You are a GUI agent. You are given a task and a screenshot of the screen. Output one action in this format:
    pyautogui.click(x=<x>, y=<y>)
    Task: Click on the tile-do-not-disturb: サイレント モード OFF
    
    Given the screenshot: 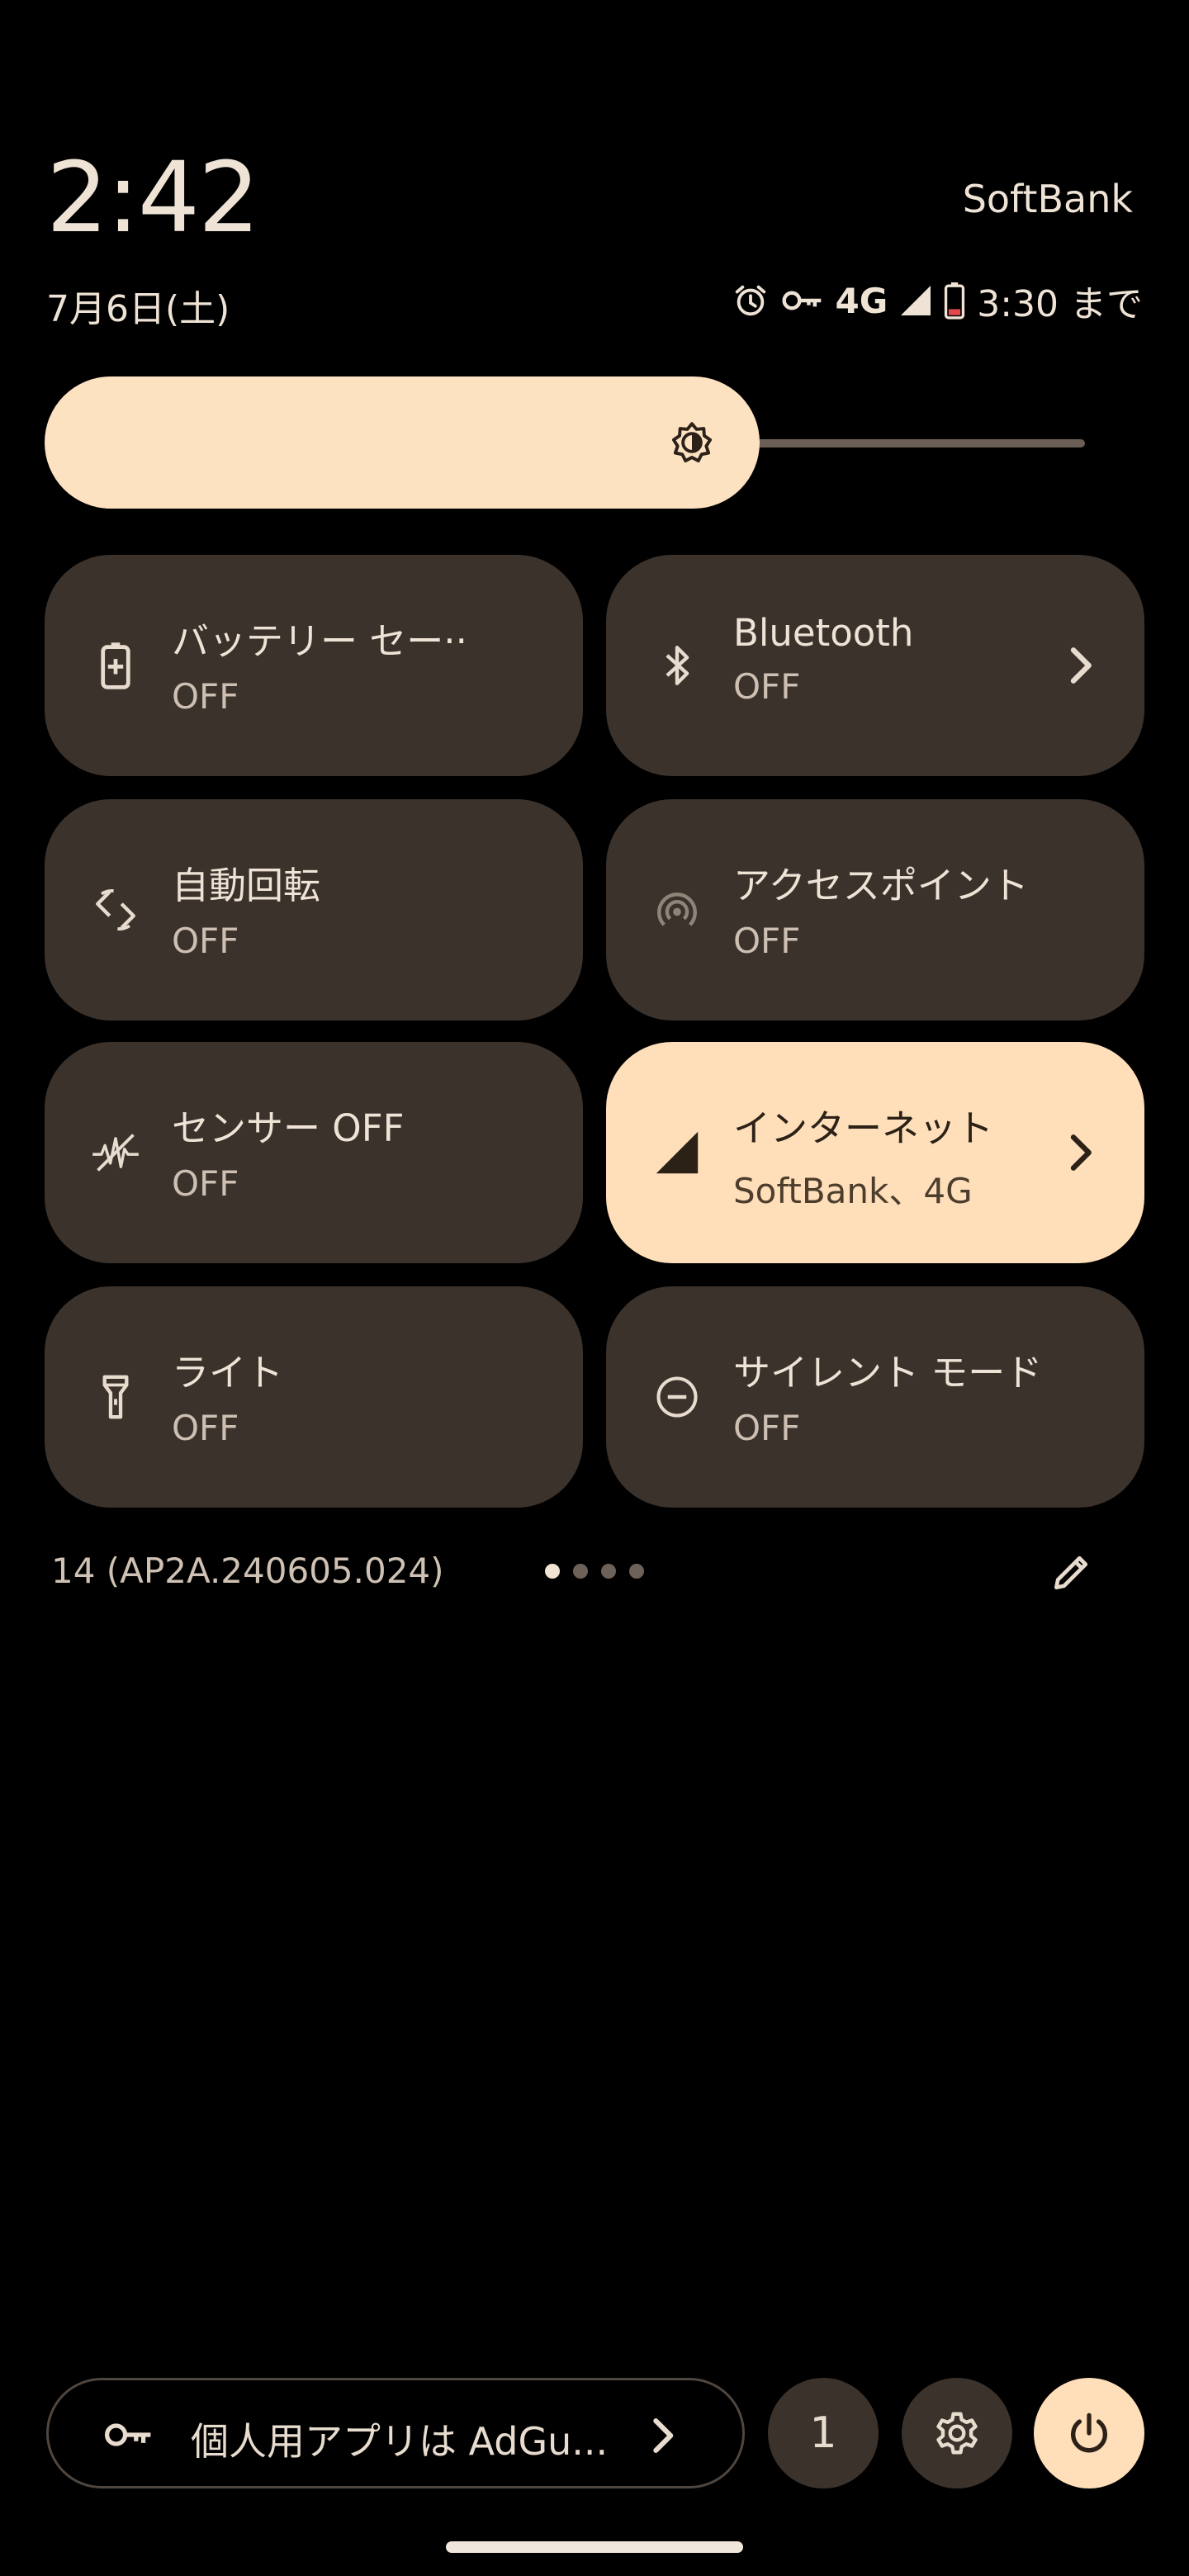 What is the action you would take?
    pyautogui.click(x=875, y=1397)
    